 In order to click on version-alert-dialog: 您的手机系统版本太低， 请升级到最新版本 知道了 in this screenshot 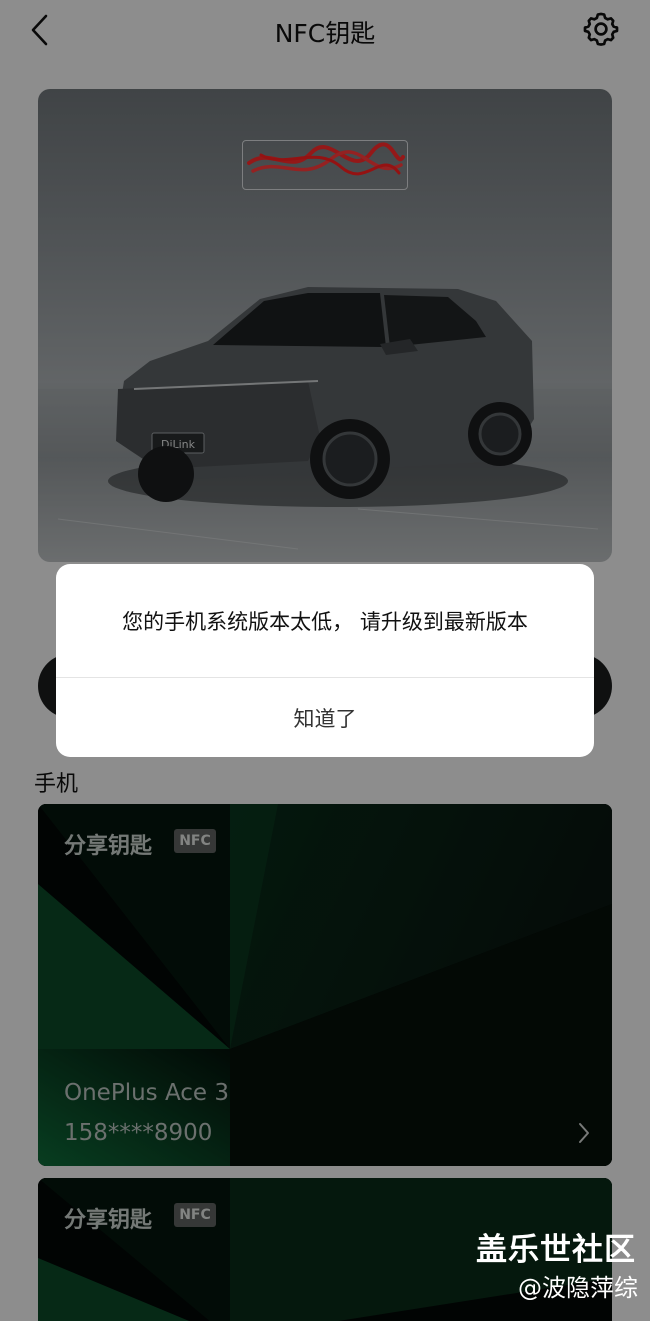, I will do `click(325, 660)`.